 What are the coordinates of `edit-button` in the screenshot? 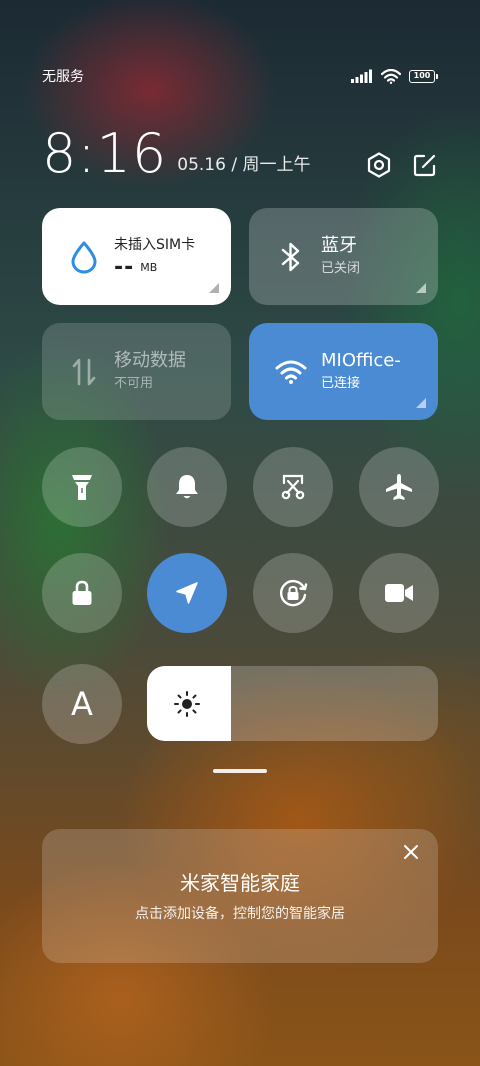 It's located at (425, 165).